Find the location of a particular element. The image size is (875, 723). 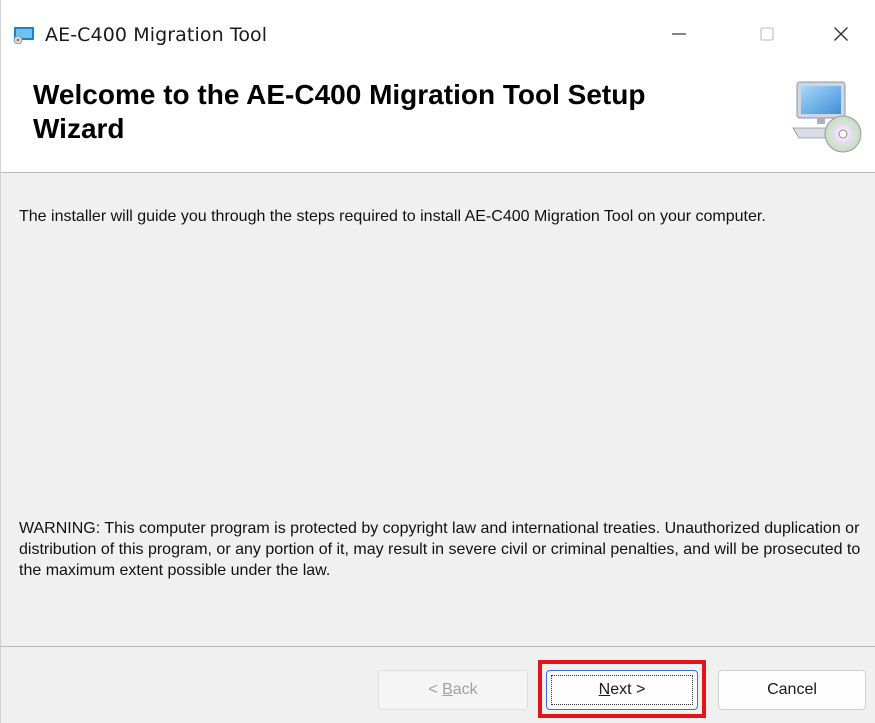

back-button: < Back is located at coordinates (453, 690).